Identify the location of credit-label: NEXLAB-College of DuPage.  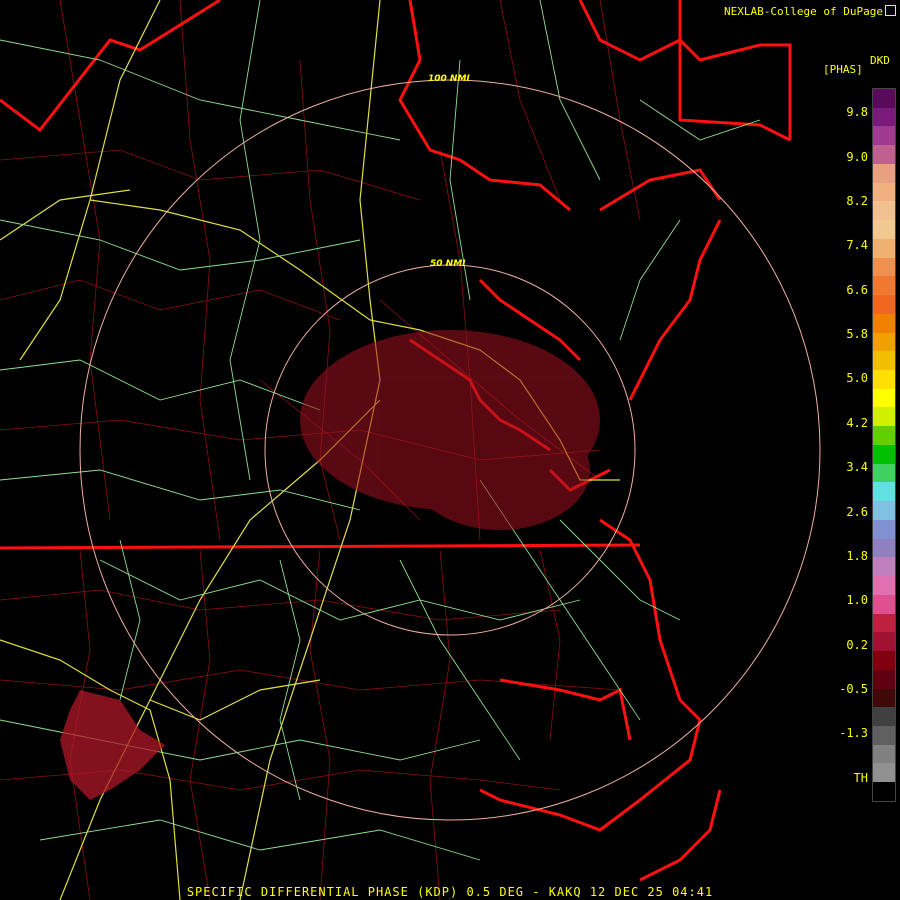
(810, 11).